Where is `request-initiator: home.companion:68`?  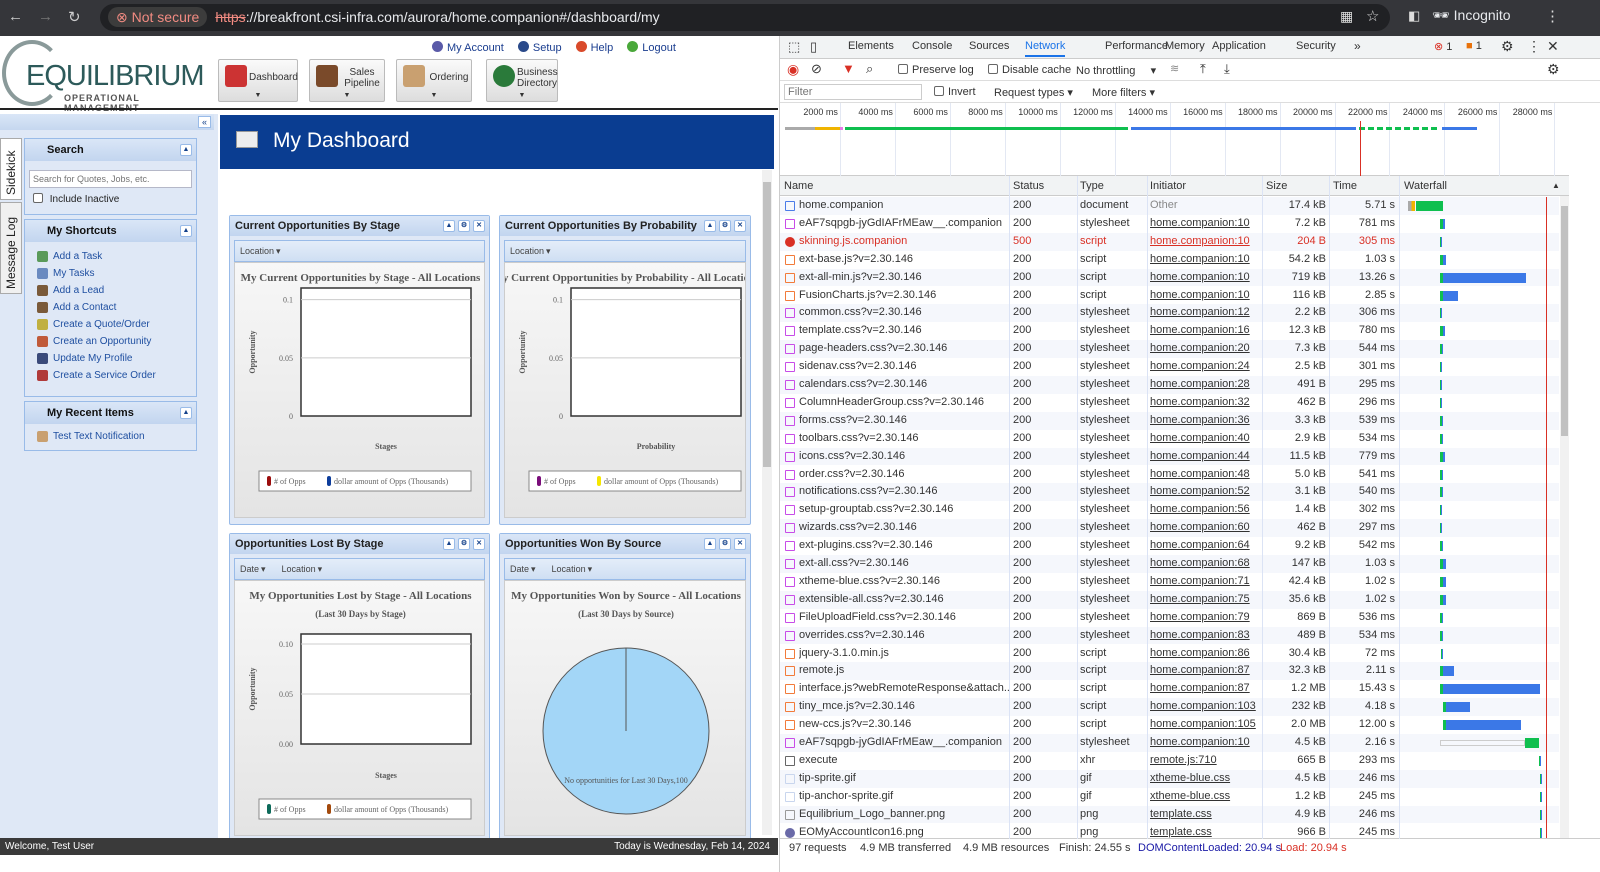 request-initiator: home.companion:68 is located at coordinates (1205, 564).